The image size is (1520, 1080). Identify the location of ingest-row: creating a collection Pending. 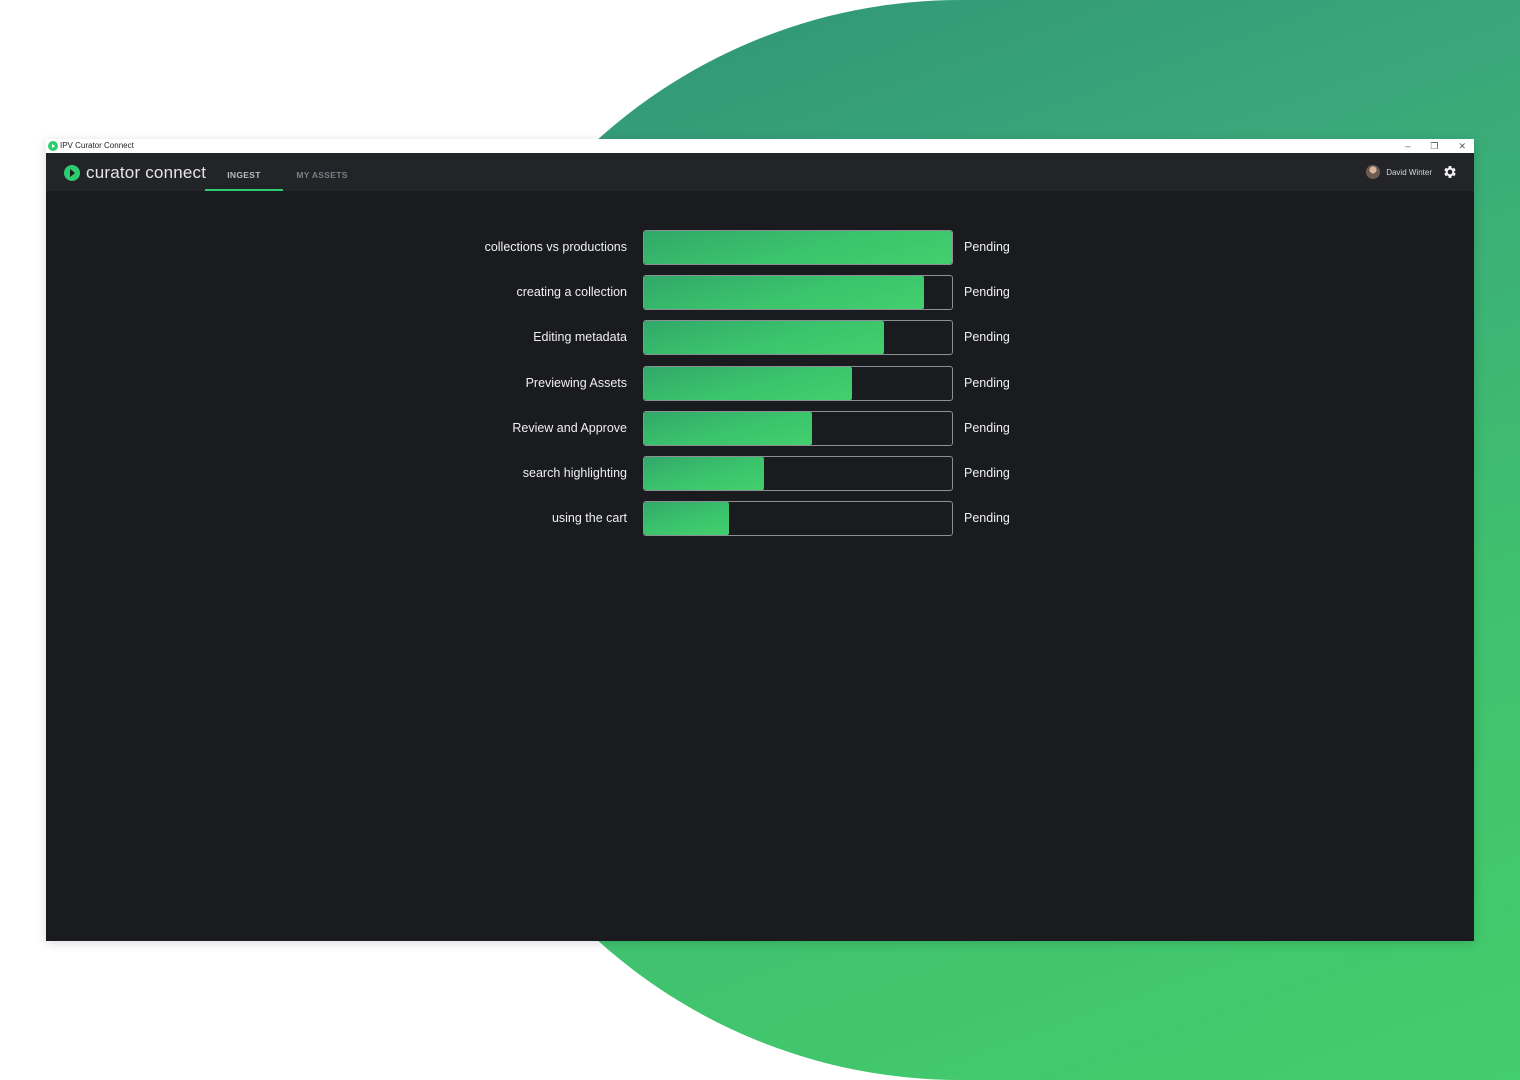
(760, 293).